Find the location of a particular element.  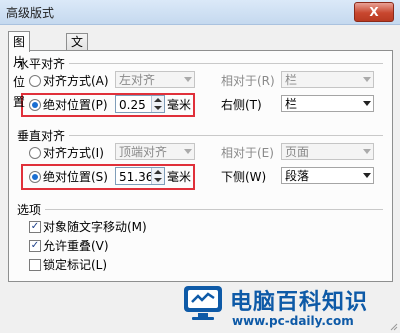

horizontal-align-label: 对齐方式(A) is located at coordinates (76, 81).